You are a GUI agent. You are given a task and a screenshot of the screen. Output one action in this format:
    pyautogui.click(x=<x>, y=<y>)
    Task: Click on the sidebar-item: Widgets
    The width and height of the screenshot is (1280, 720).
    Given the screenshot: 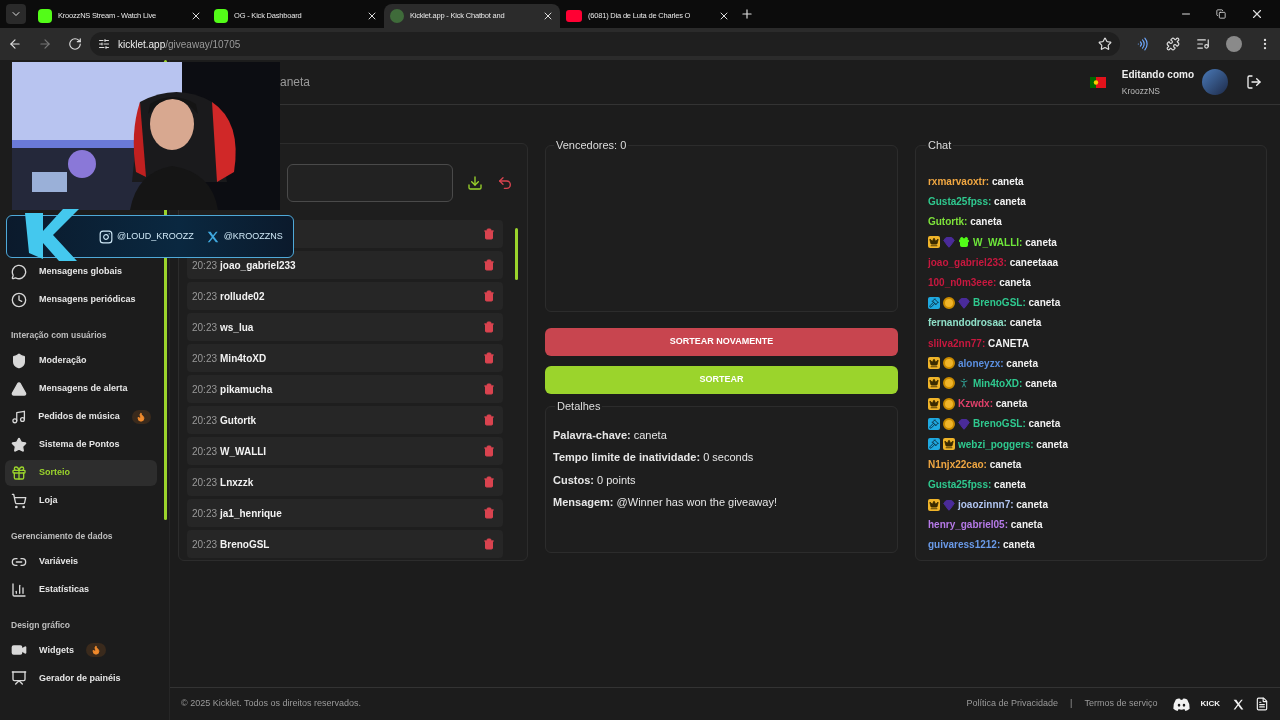 What is the action you would take?
    pyautogui.click(x=81, y=650)
    